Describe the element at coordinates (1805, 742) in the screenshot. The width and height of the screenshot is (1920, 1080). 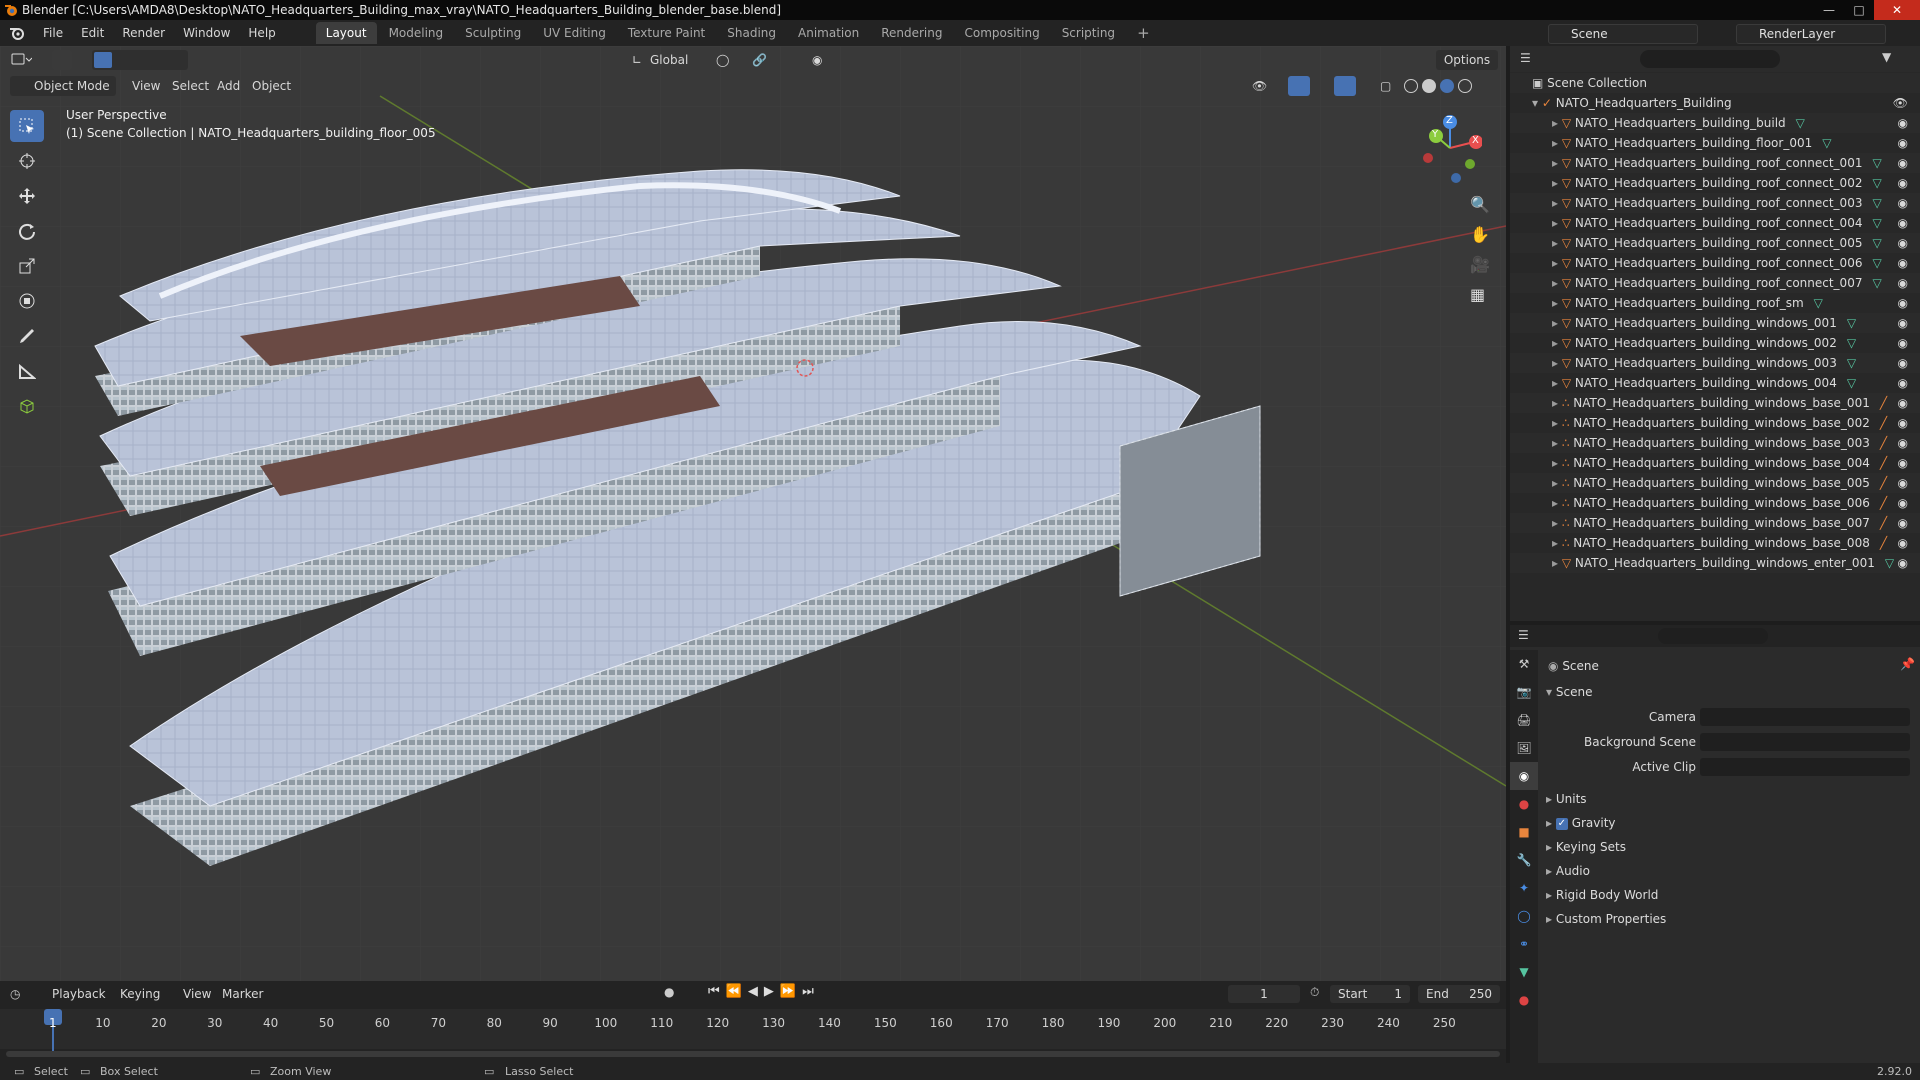
I see `background-scene-field` at that location.